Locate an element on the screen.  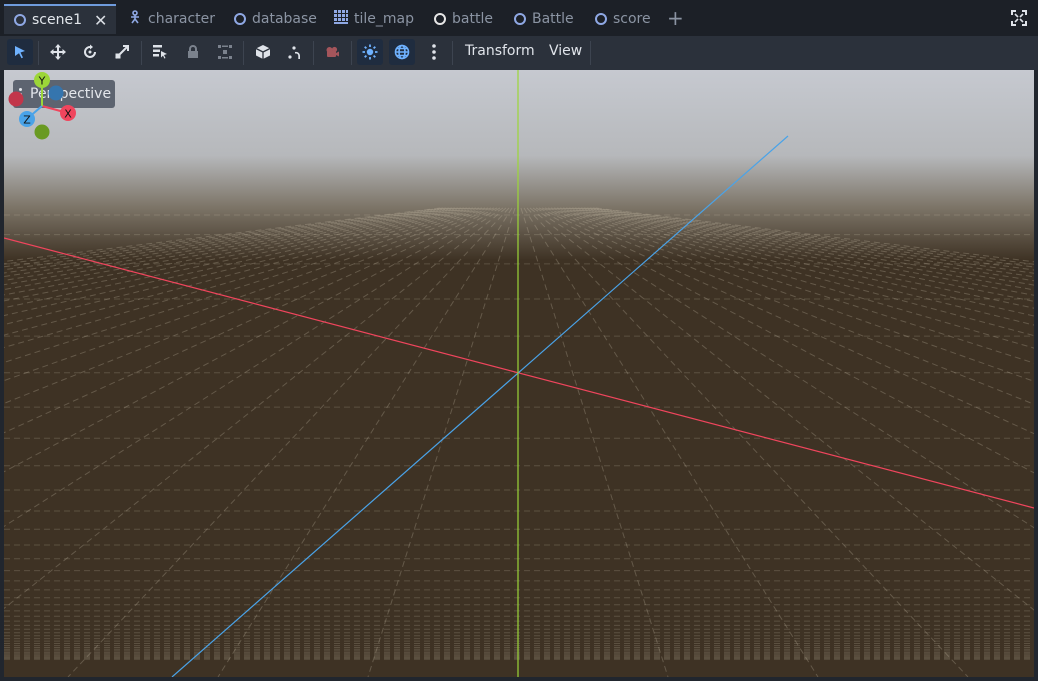
view-menu: View is located at coordinates (565, 51).